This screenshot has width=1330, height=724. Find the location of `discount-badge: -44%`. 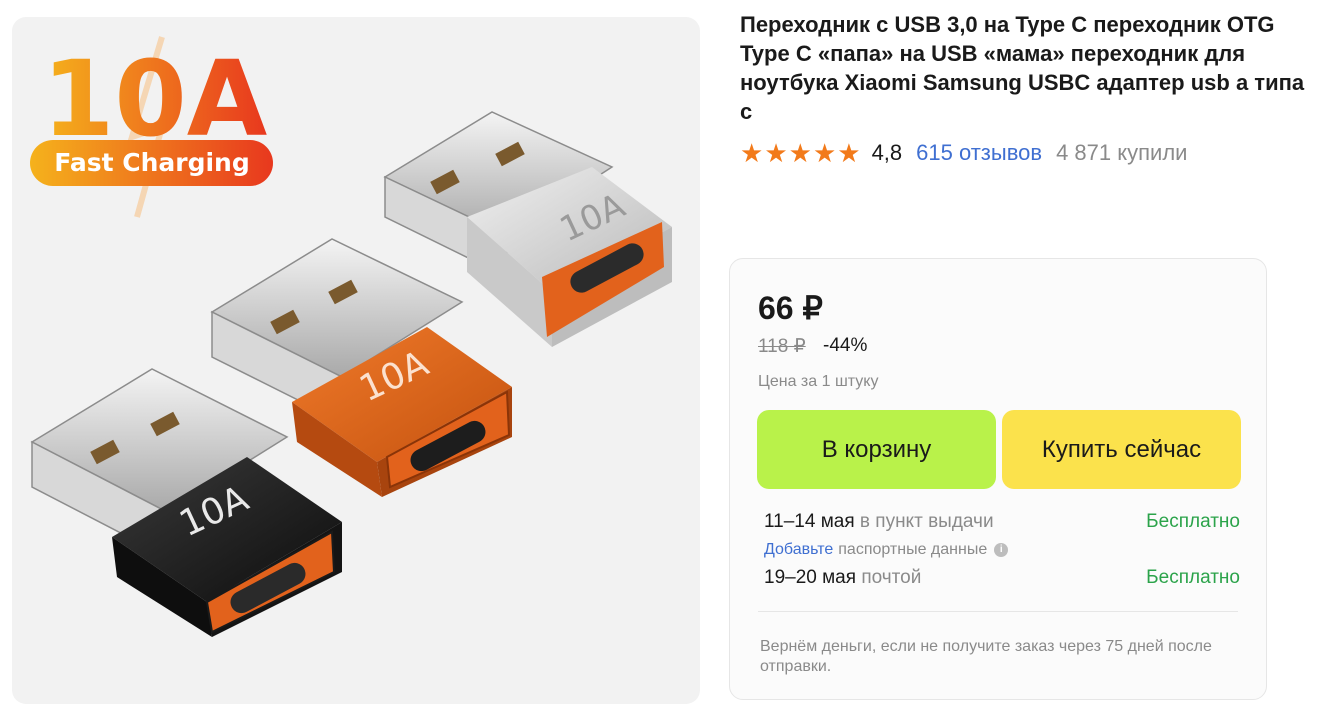

discount-badge: -44% is located at coordinates (845, 345).